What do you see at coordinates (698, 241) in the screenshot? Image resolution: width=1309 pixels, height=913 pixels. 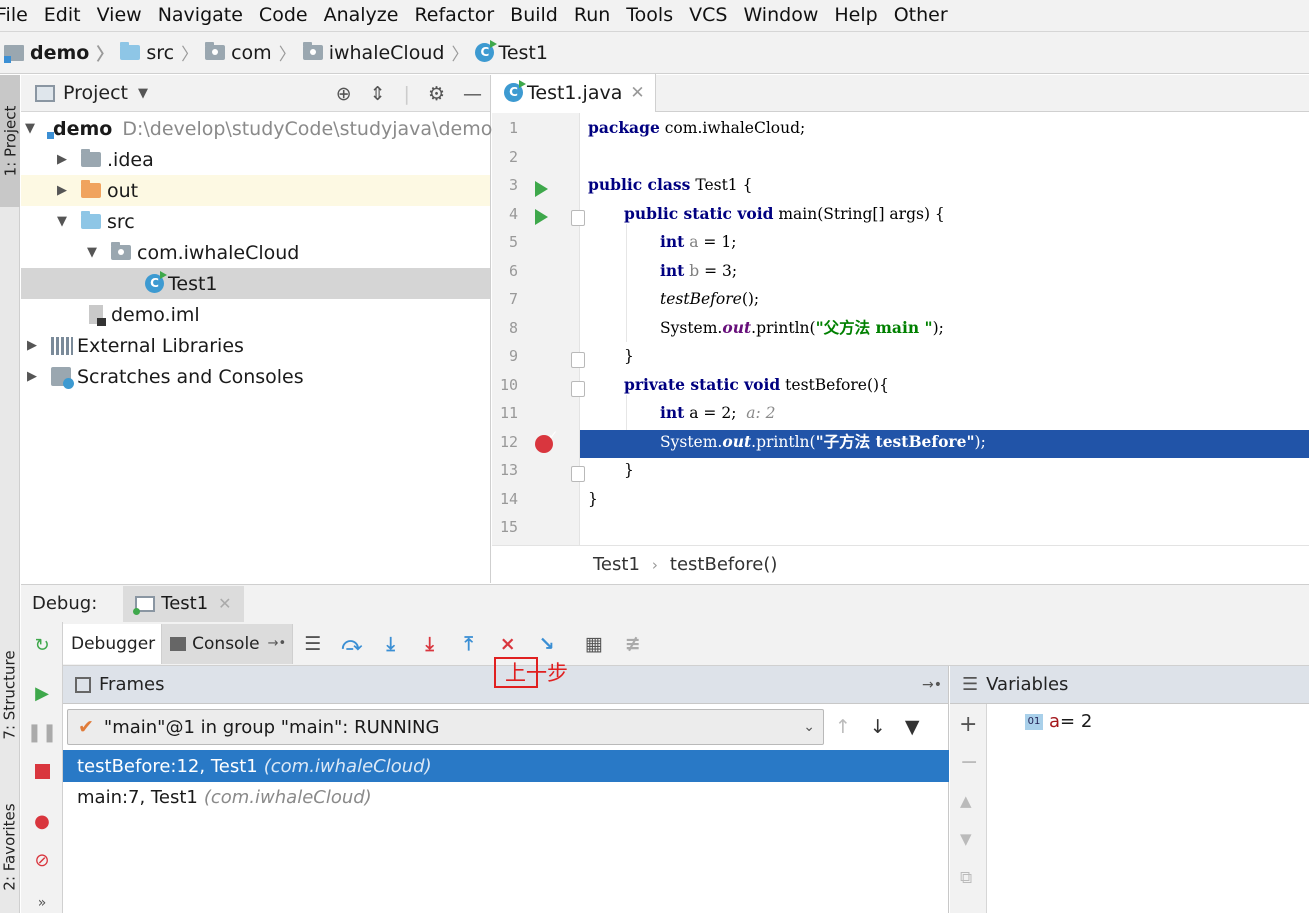 I see `code-line-5: int a = 1;` at bounding box center [698, 241].